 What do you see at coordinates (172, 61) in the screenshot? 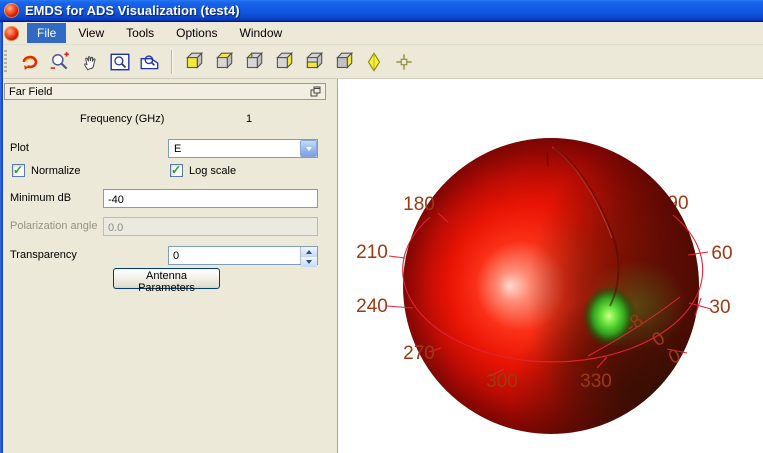
I see `toolbar-separator` at bounding box center [172, 61].